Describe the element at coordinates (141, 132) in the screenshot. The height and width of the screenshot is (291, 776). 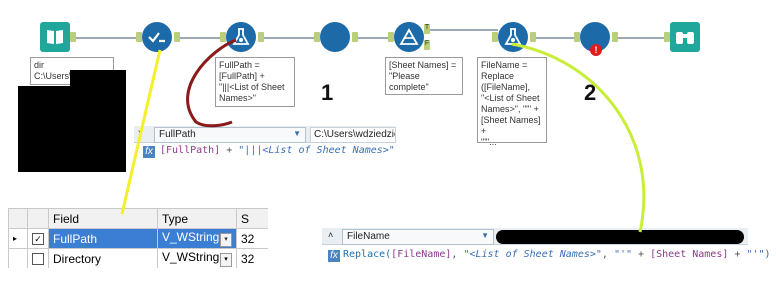
I see `yellow-arrow` at that location.